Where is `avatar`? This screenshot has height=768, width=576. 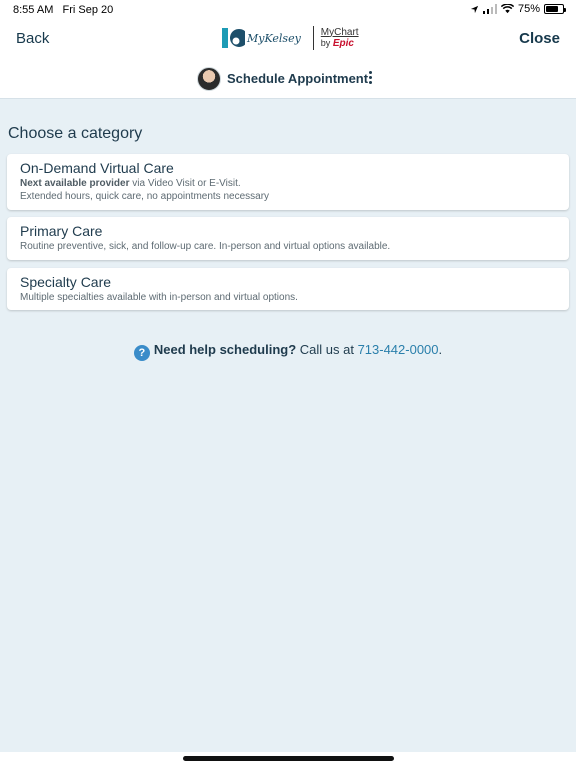
avatar is located at coordinates (209, 79).